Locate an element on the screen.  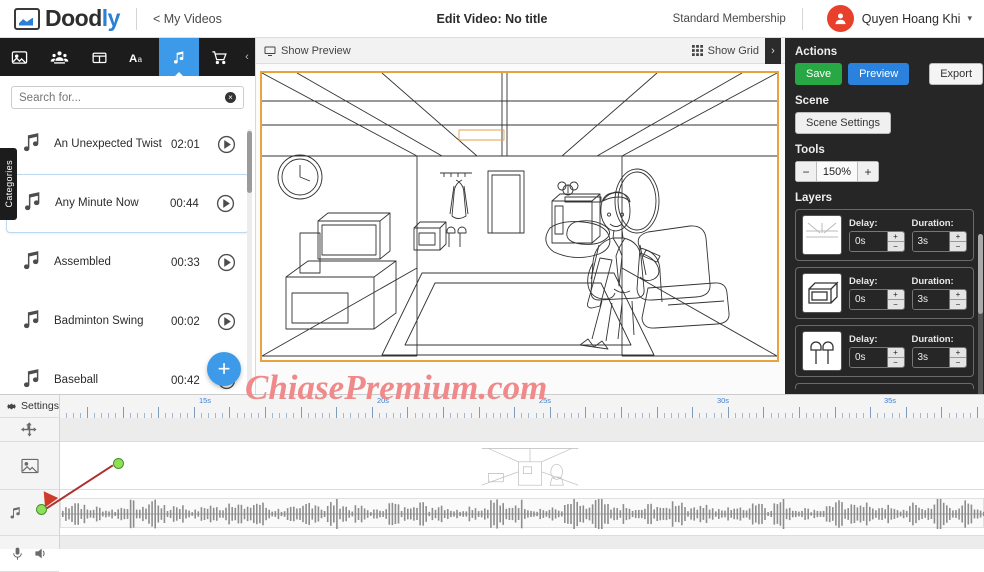
list-item-duration: 00:02 is located at coordinates (185, 321).